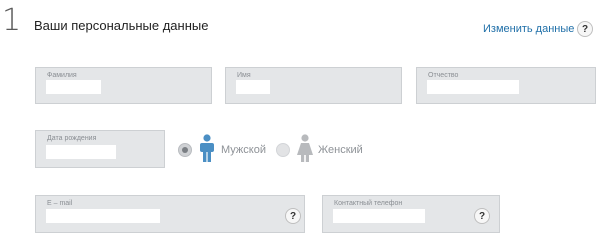 This screenshot has height=244, width=600. I want to click on email-field: E – mail ?, so click(170, 214).